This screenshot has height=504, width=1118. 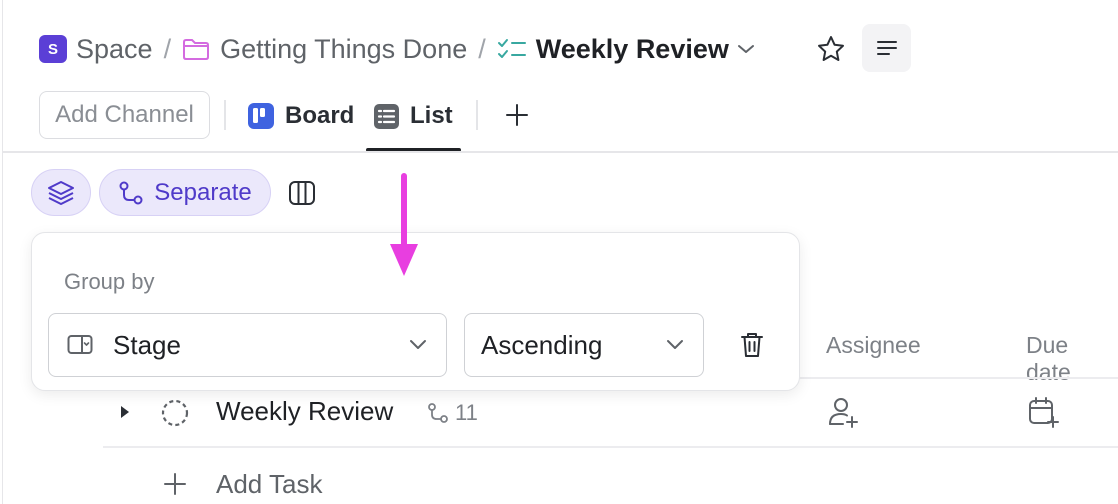 I want to click on space-avatar: S, so click(x=53, y=49).